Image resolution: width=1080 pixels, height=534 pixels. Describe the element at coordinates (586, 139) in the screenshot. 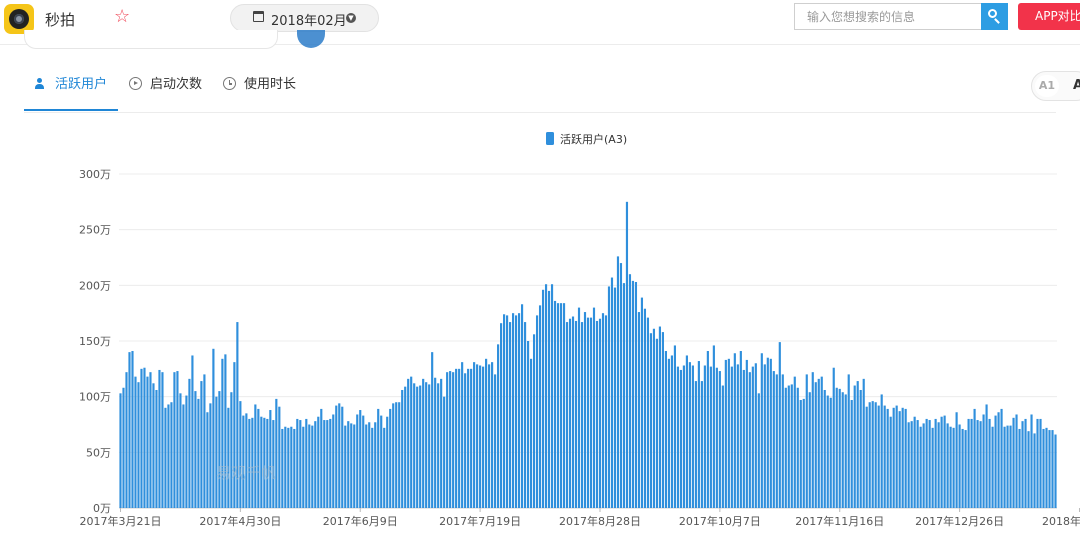

I see `chart-legend: 活跃用户(A3)` at that location.